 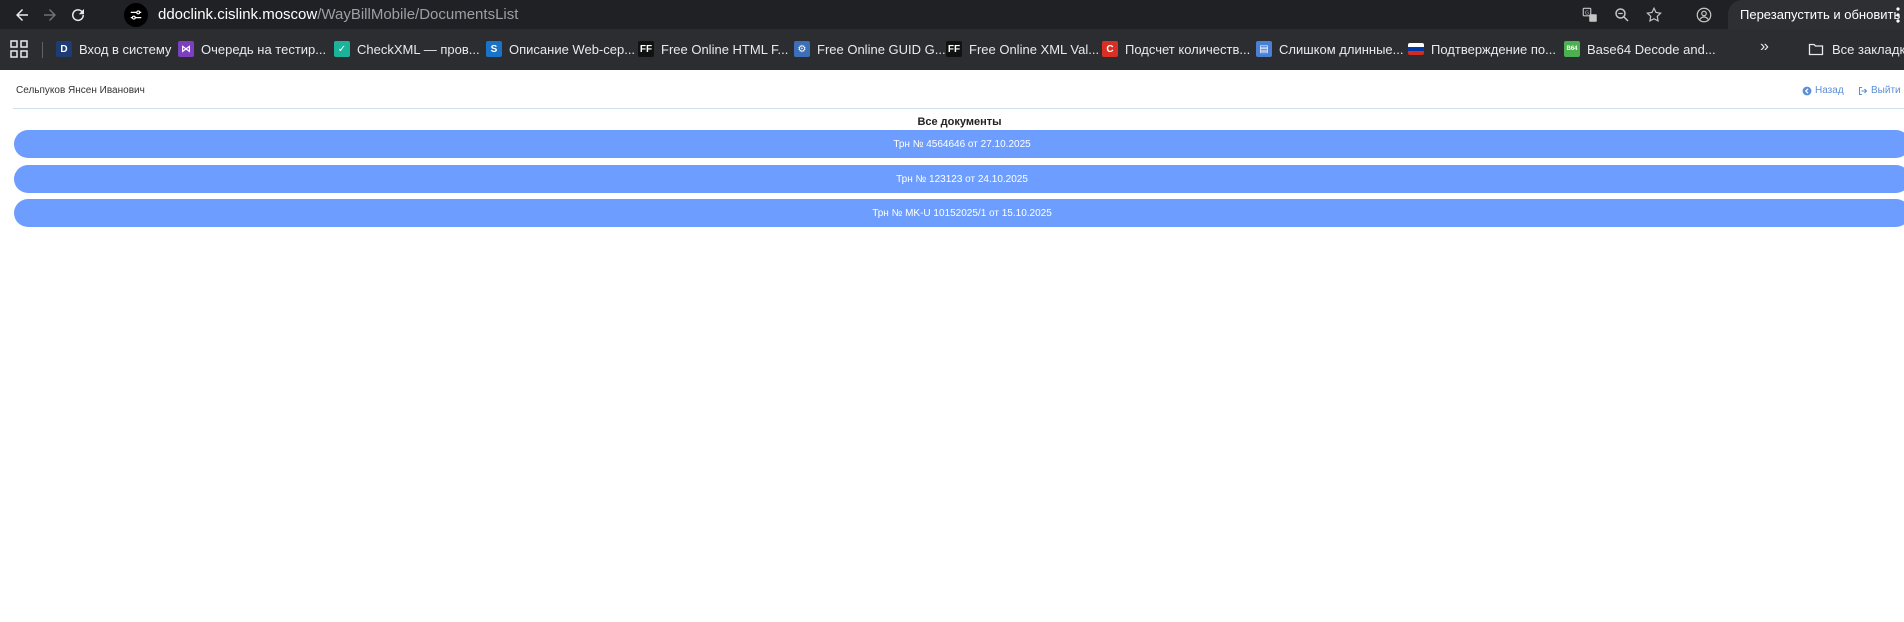 What do you see at coordinates (64, 49) in the screenshot?
I see `d-letter-icon: D` at bounding box center [64, 49].